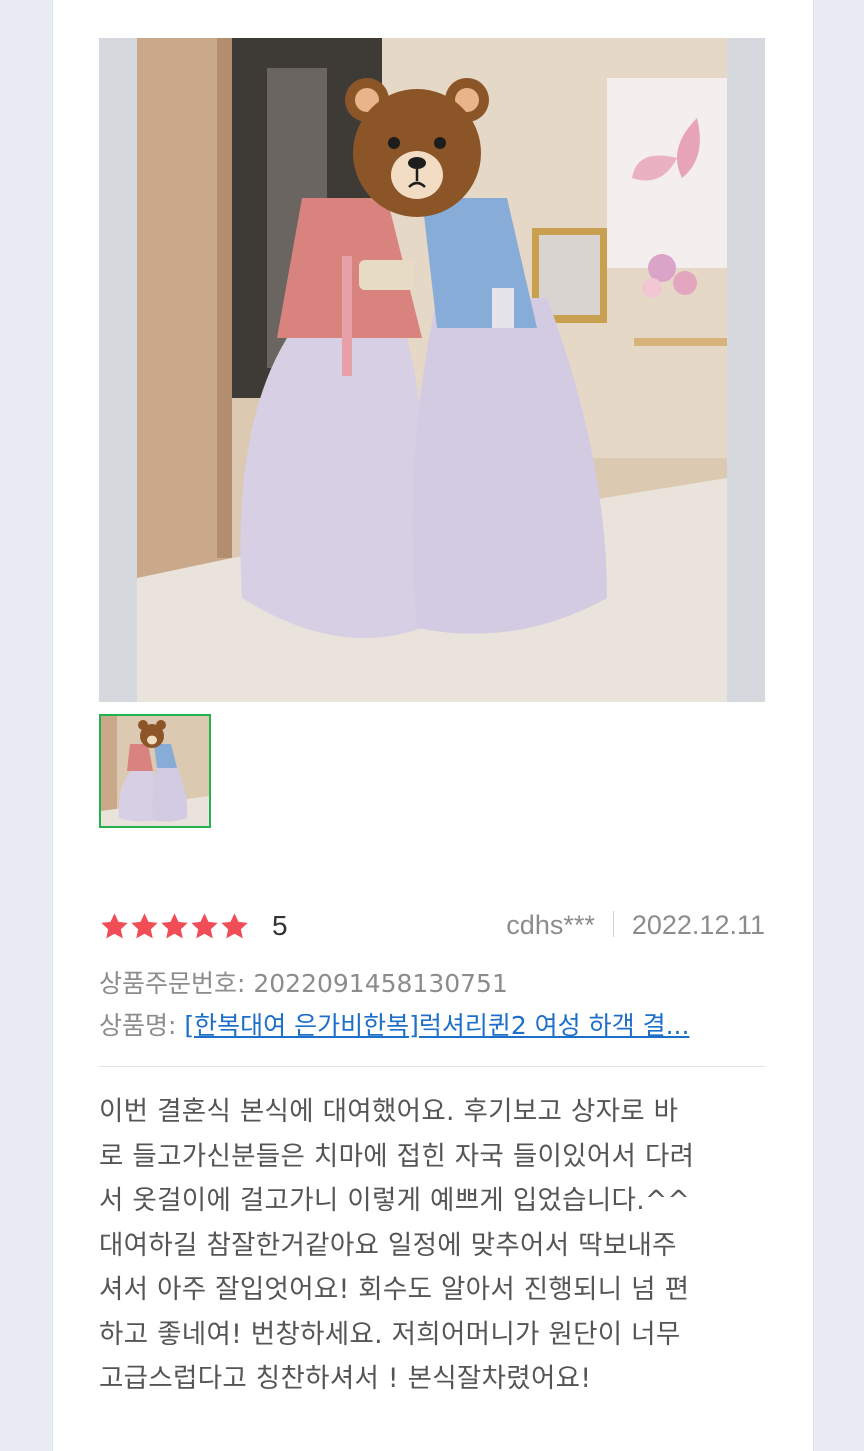 The image size is (864, 1451). Describe the element at coordinates (613, 924) in the screenshot. I see `meta-separator` at that location.